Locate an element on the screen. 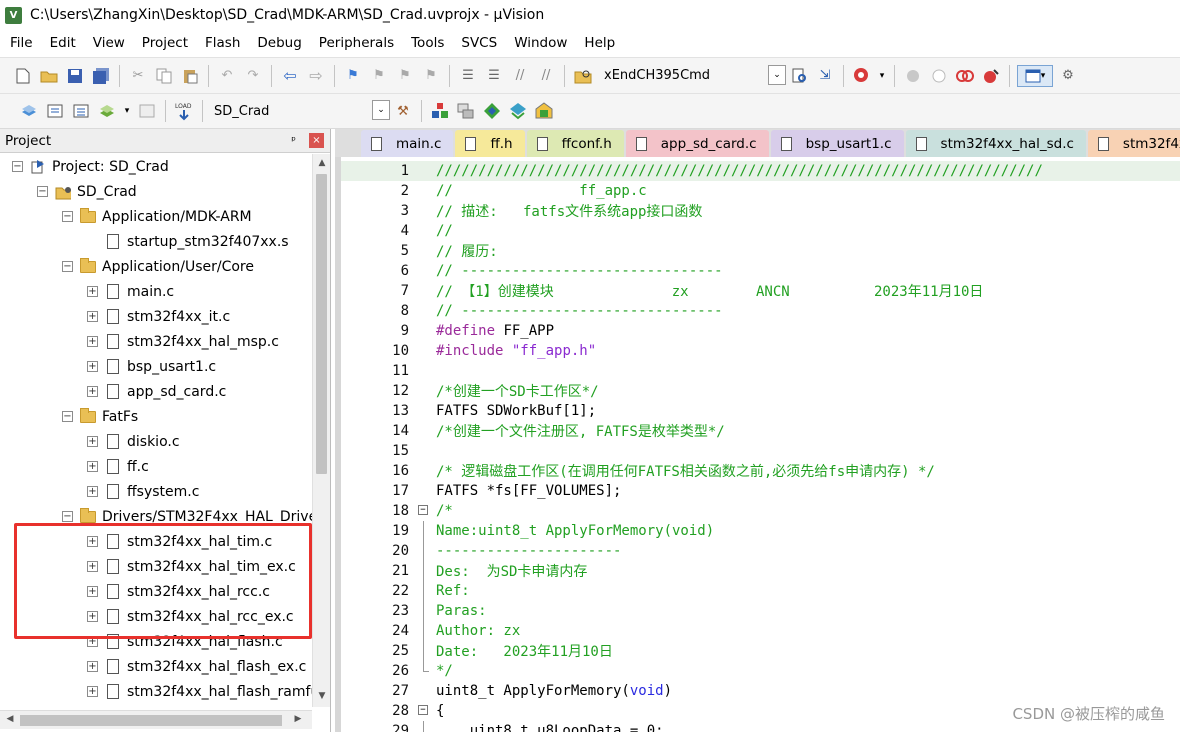 This screenshot has width=1180, height=732. rebuild-icon is located at coordinates (81, 111).